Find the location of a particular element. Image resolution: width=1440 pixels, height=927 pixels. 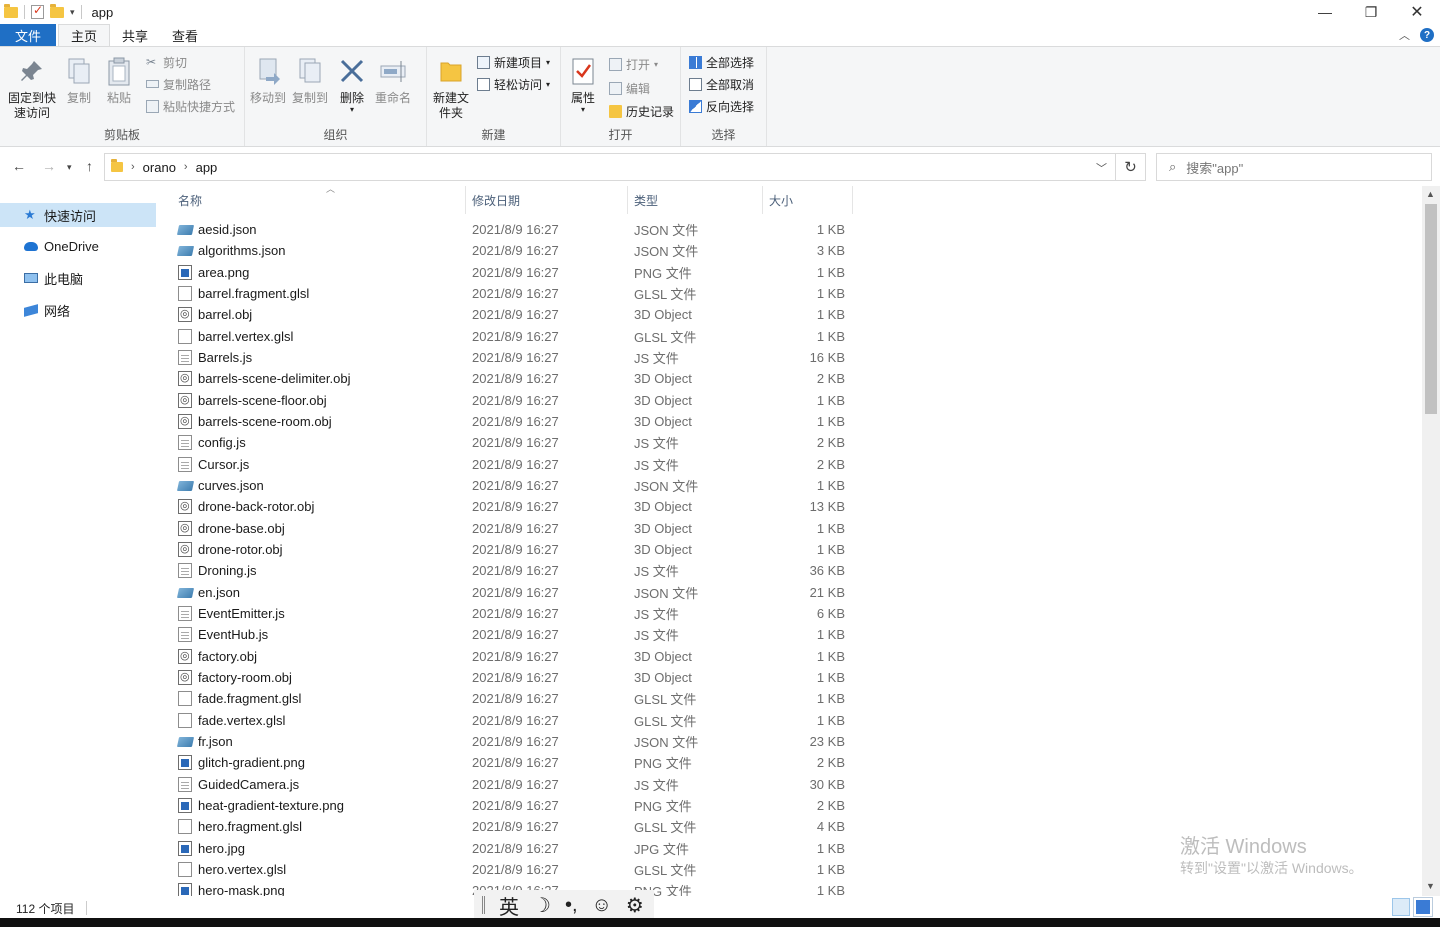

file-type: GLSL 文件 is located at coordinates (665, 828).